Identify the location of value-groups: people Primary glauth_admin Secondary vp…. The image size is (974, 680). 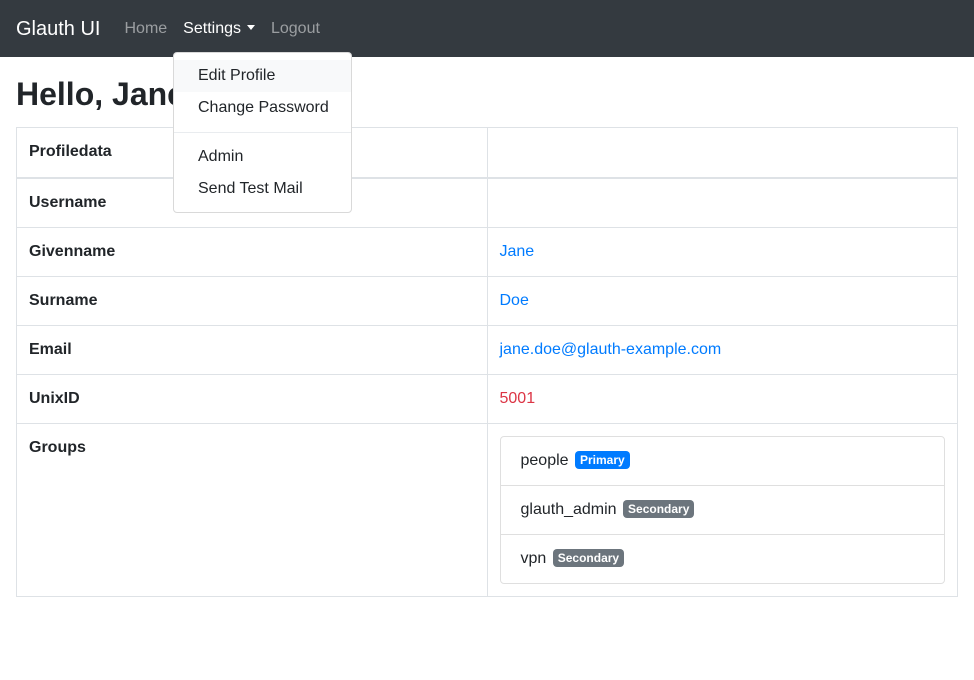
(722, 509).